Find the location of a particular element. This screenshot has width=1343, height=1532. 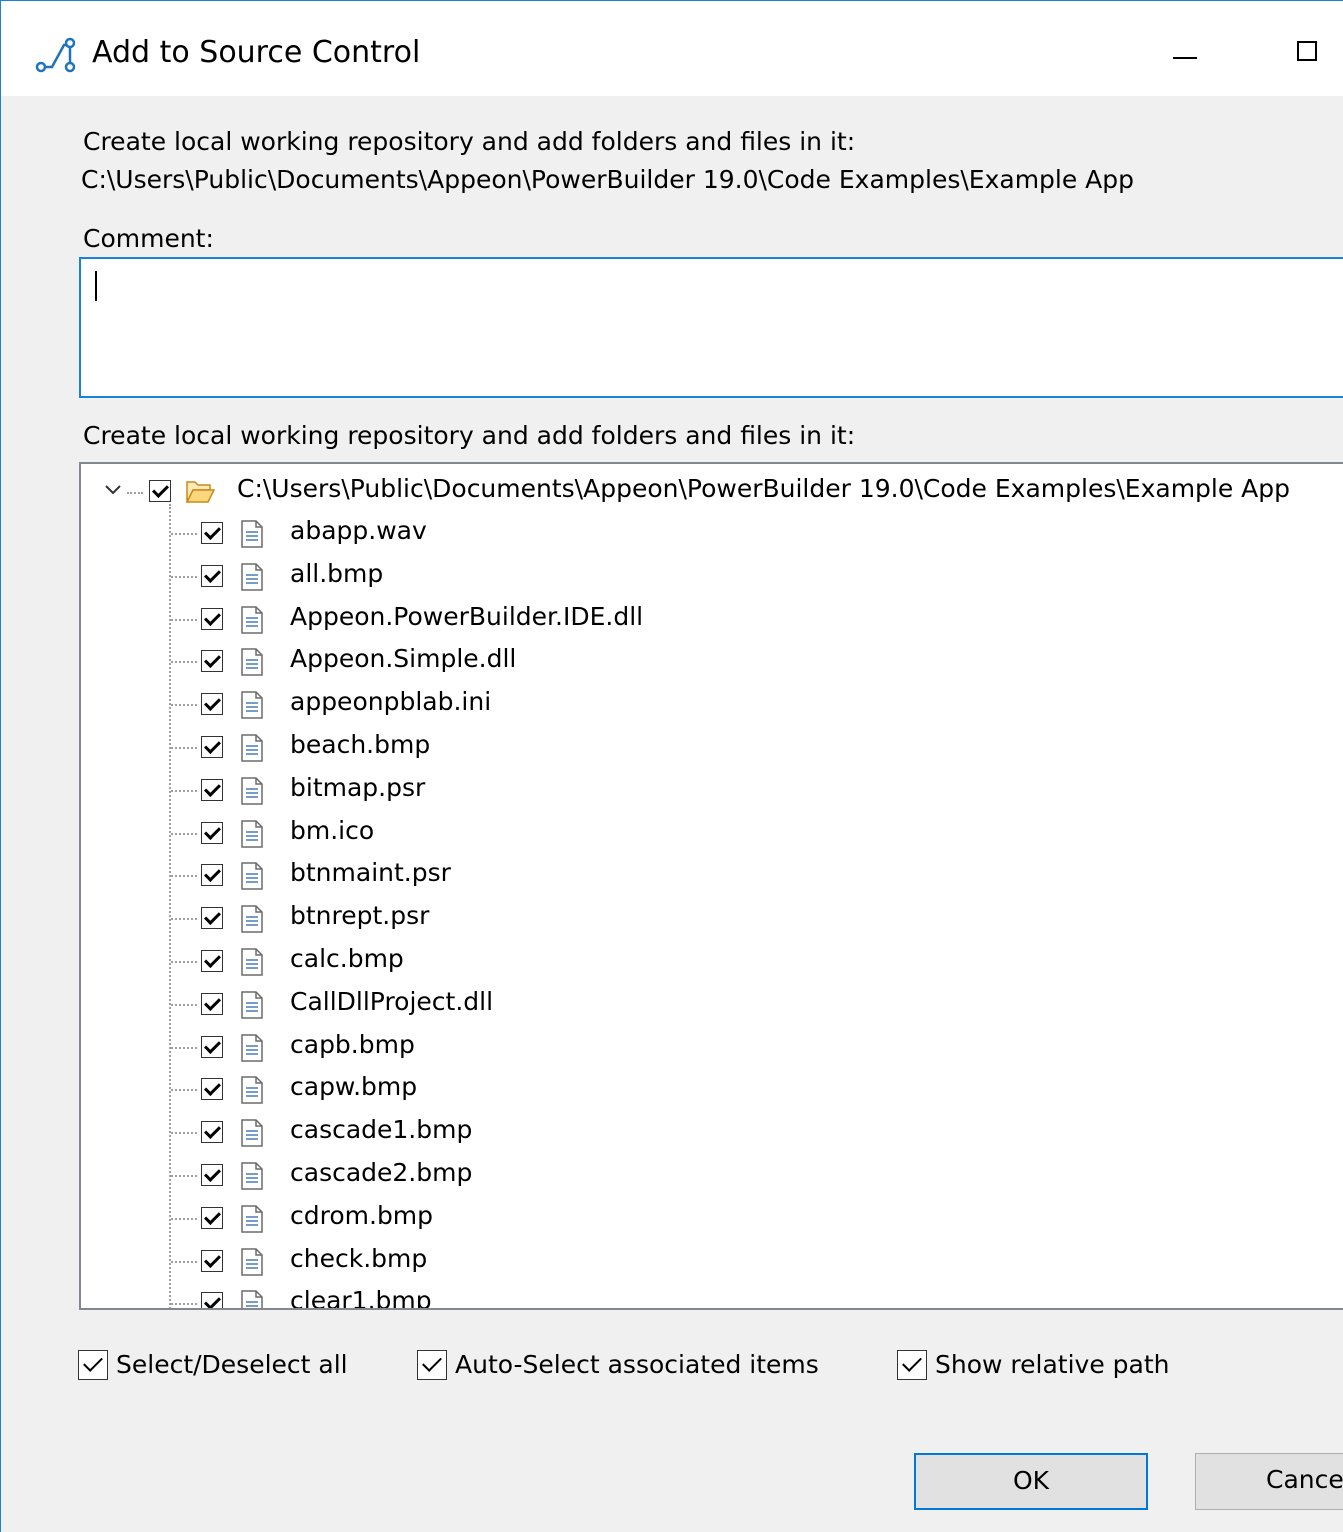

tree-file-row: cdrom.bmp is located at coordinates (712, 1218).